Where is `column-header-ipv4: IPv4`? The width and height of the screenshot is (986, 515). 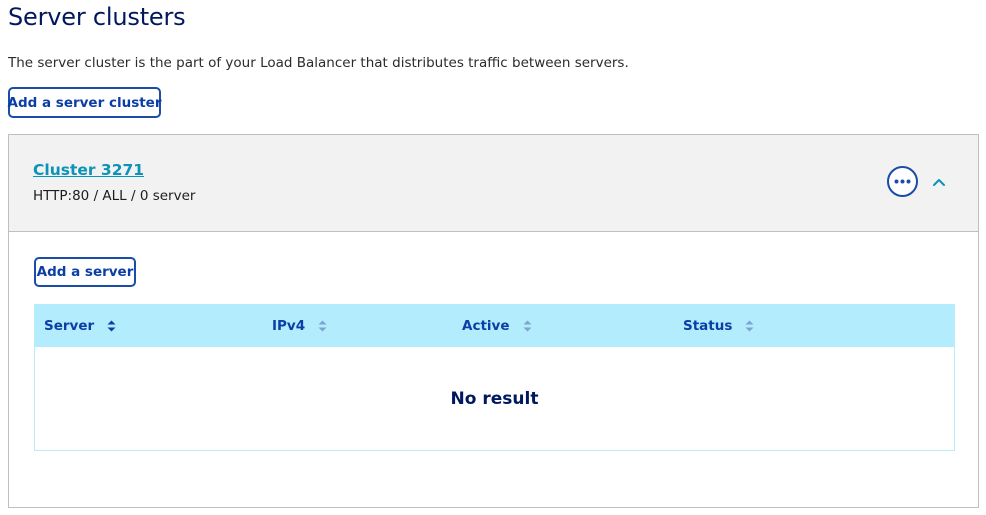 column-header-ipv4: IPv4 is located at coordinates (299, 326).